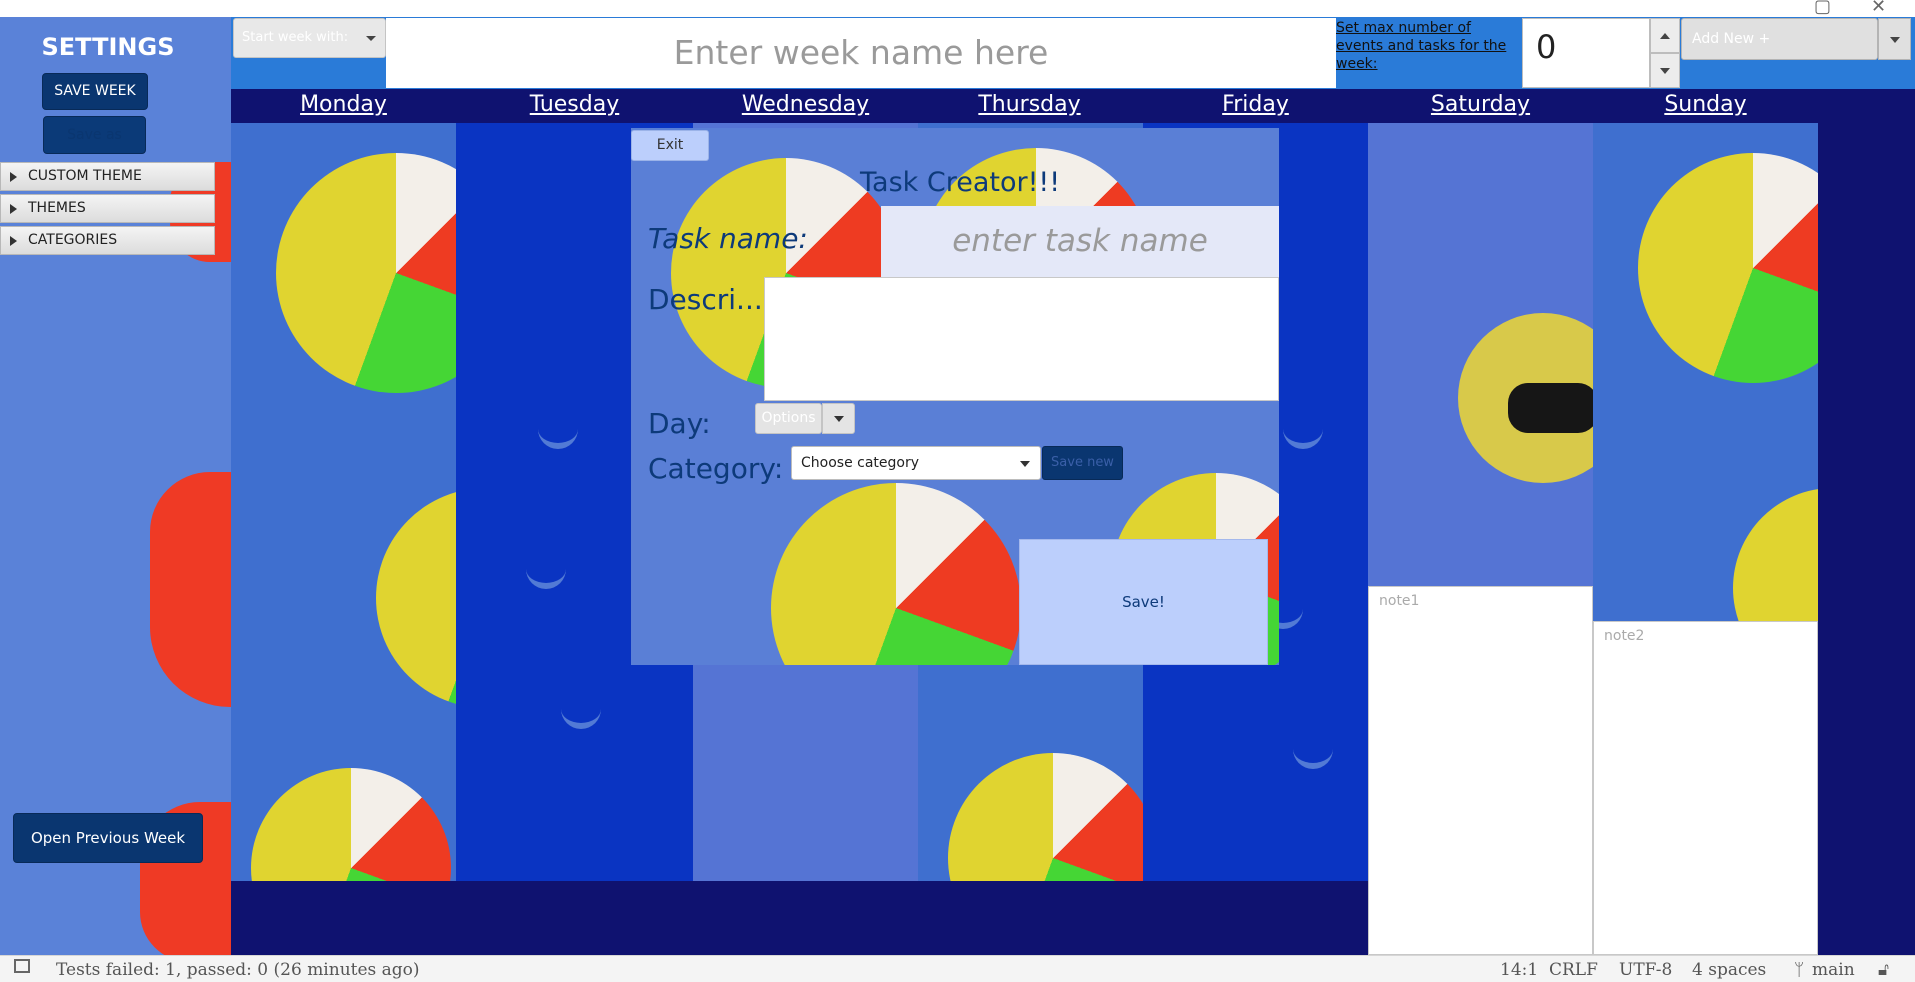 The height and width of the screenshot is (982, 1915). Describe the element at coordinates (716, 468) in the screenshot. I see `category-label: Category:` at that location.